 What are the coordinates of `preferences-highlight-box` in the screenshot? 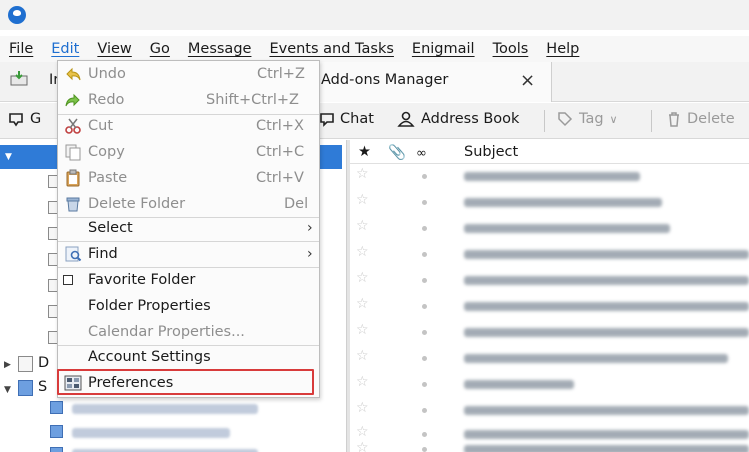 It's located at (185, 382).